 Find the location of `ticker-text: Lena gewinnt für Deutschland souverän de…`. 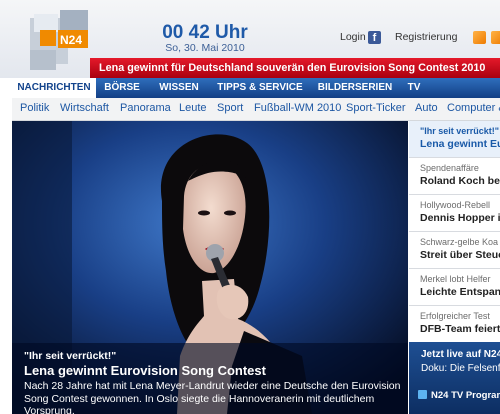

ticker-text: Lena gewinnt für Deutschland souverän de… is located at coordinates (292, 68).